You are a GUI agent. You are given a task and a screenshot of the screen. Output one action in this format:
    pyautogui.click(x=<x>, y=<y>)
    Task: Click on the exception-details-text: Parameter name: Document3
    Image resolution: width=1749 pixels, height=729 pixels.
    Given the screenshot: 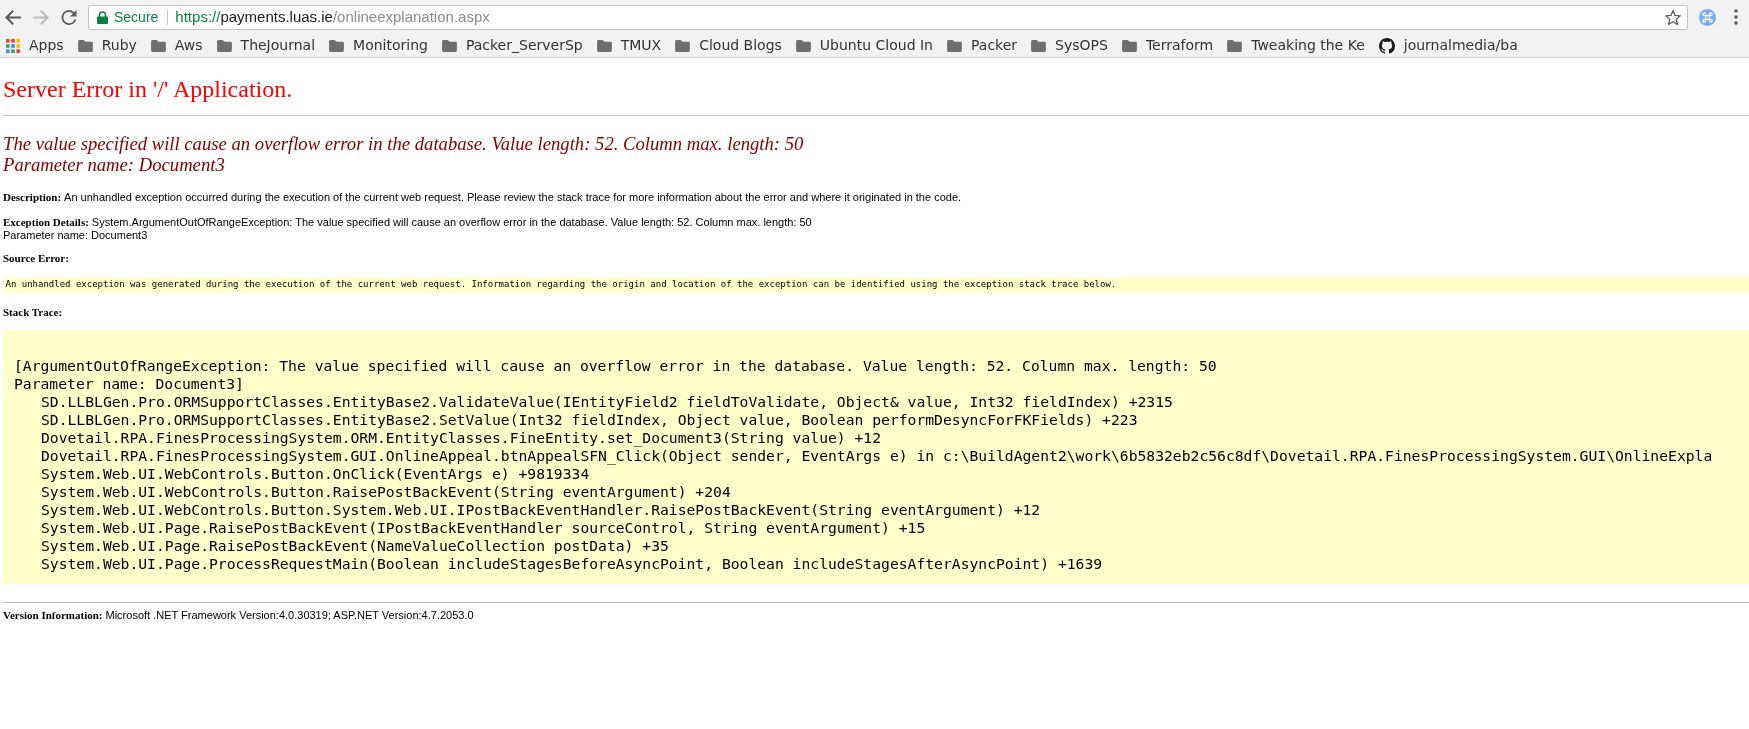 What is the action you would take?
    pyautogui.click(x=75, y=235)
    